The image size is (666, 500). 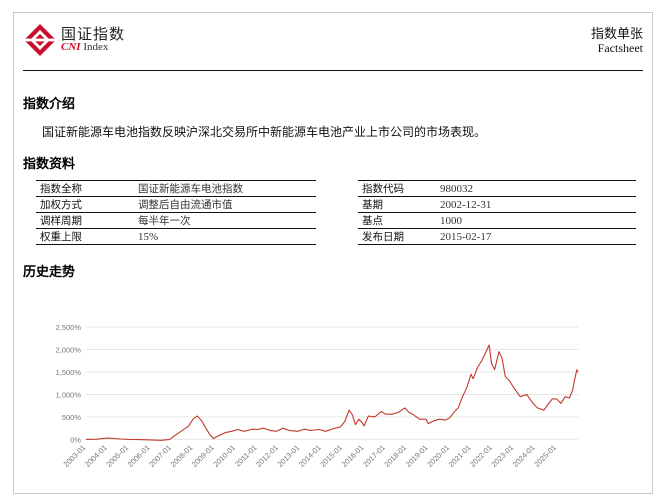 I want to click on y-tick-label: 500%, so click(x=72, y=417).